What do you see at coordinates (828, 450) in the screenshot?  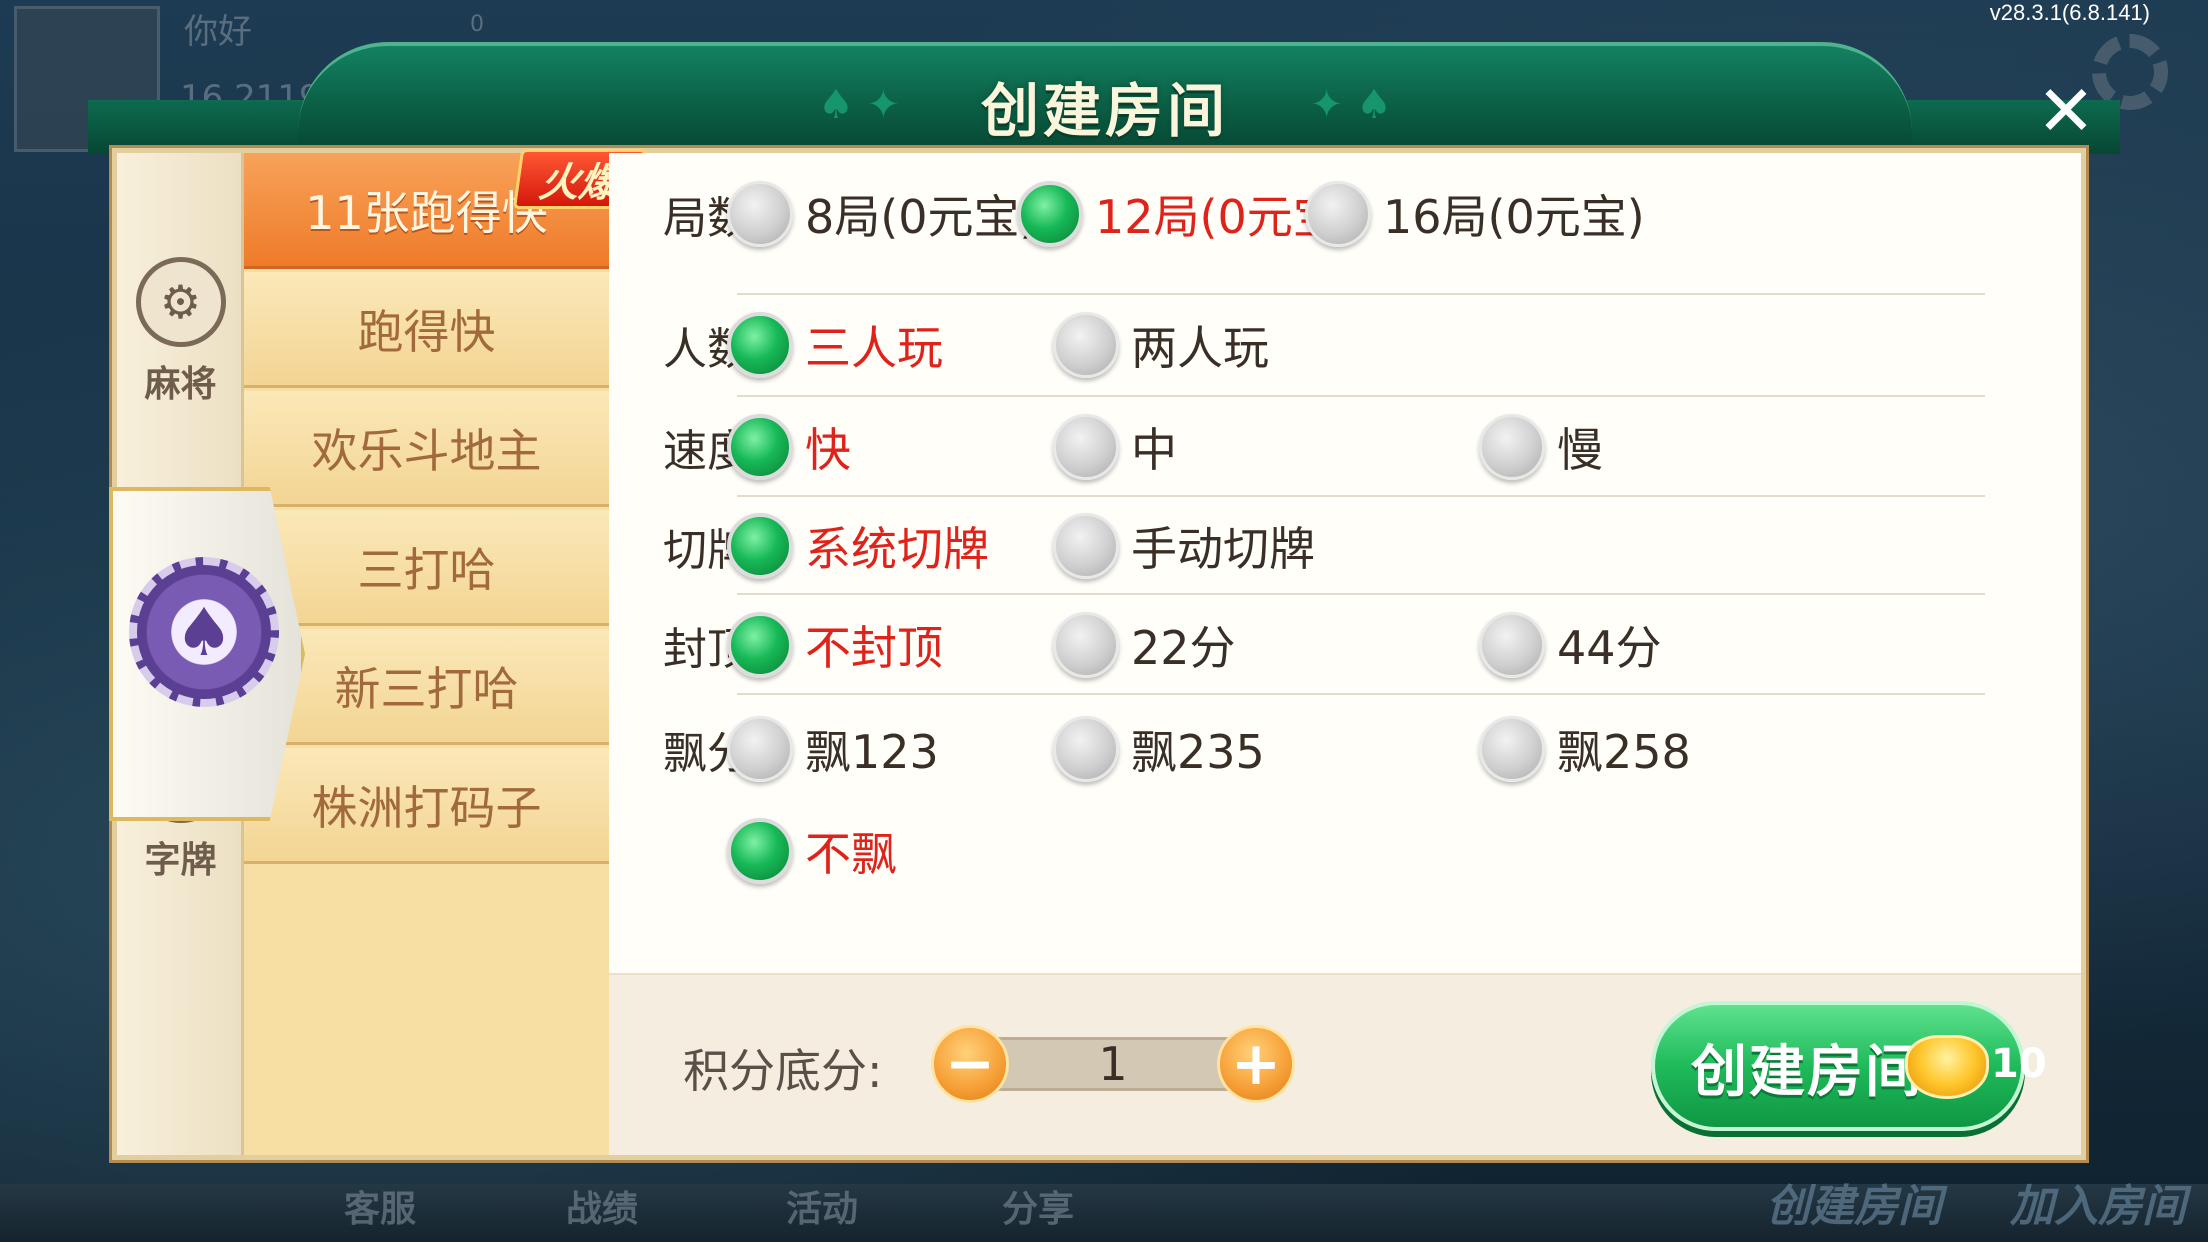 I see `option-label: 快` at bounding box center [828, 450].